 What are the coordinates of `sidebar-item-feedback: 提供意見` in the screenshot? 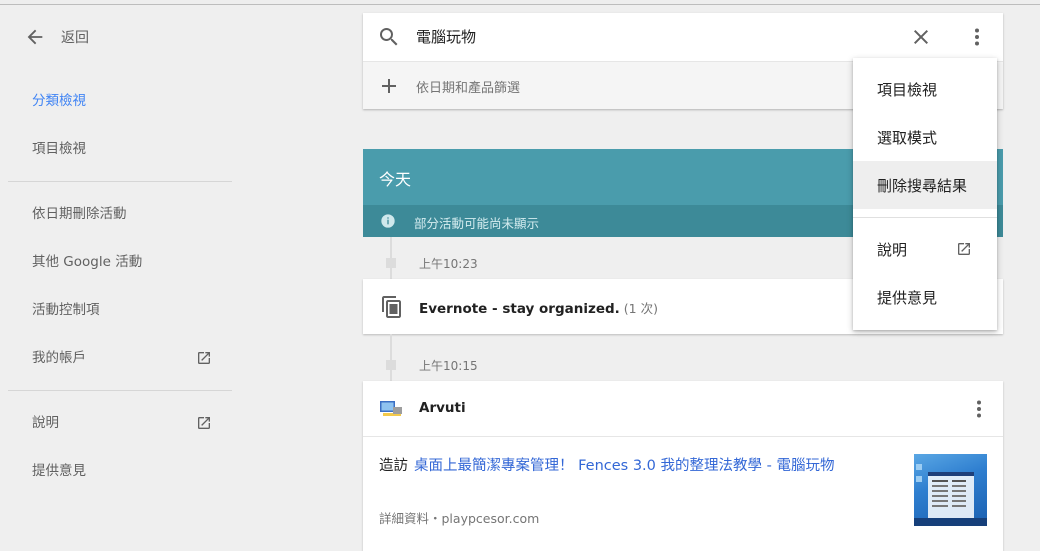 It's located at (122, 471).